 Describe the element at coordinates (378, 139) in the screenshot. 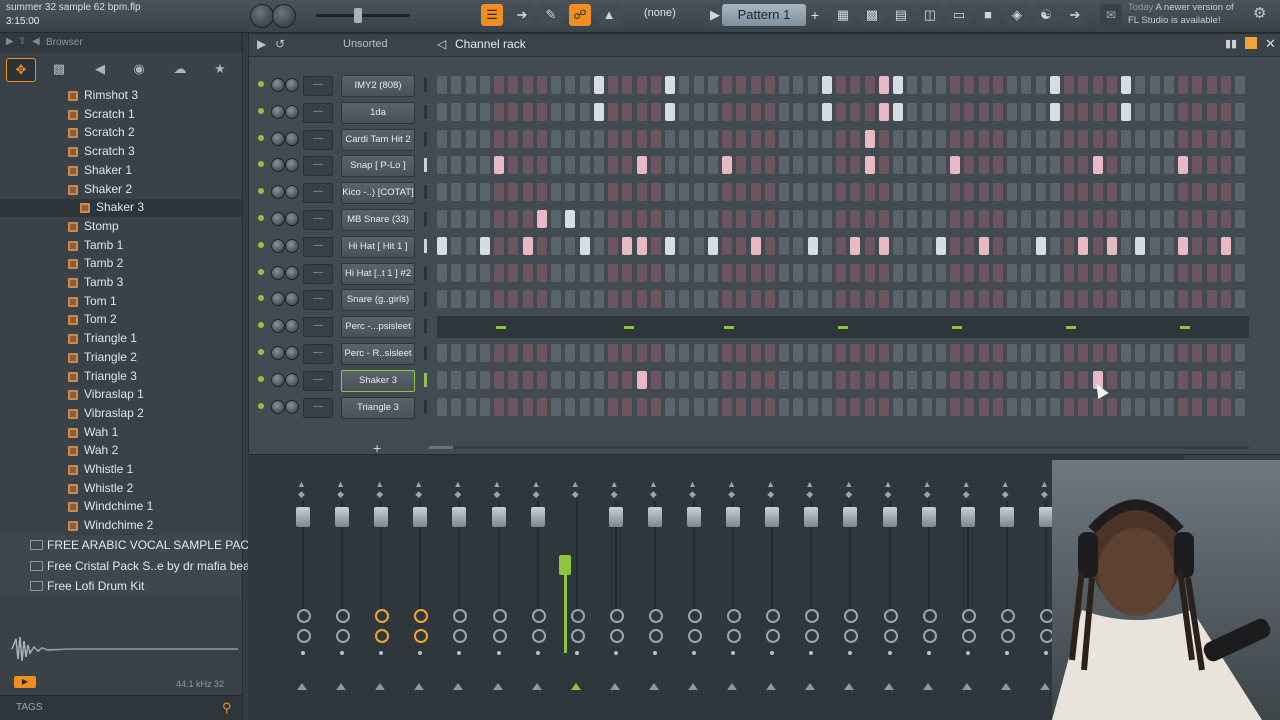

I see `channel-name-button: Cardi Tam Hit 2` at that location.